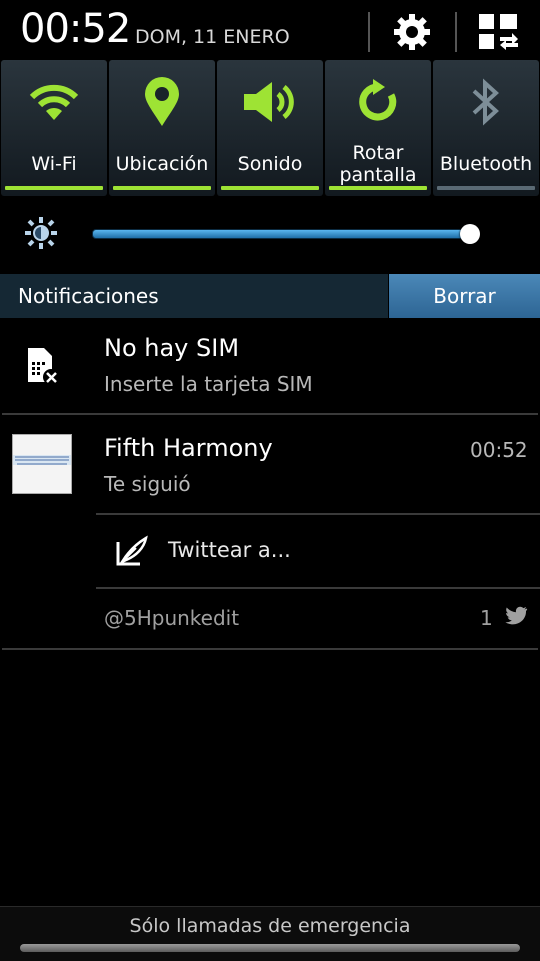 The height and width of the screenshot is (961, 540). What do you see at coordinates (269, 102) in the screenshot?
I see `sound-icon` at bounding box center [269, 102].